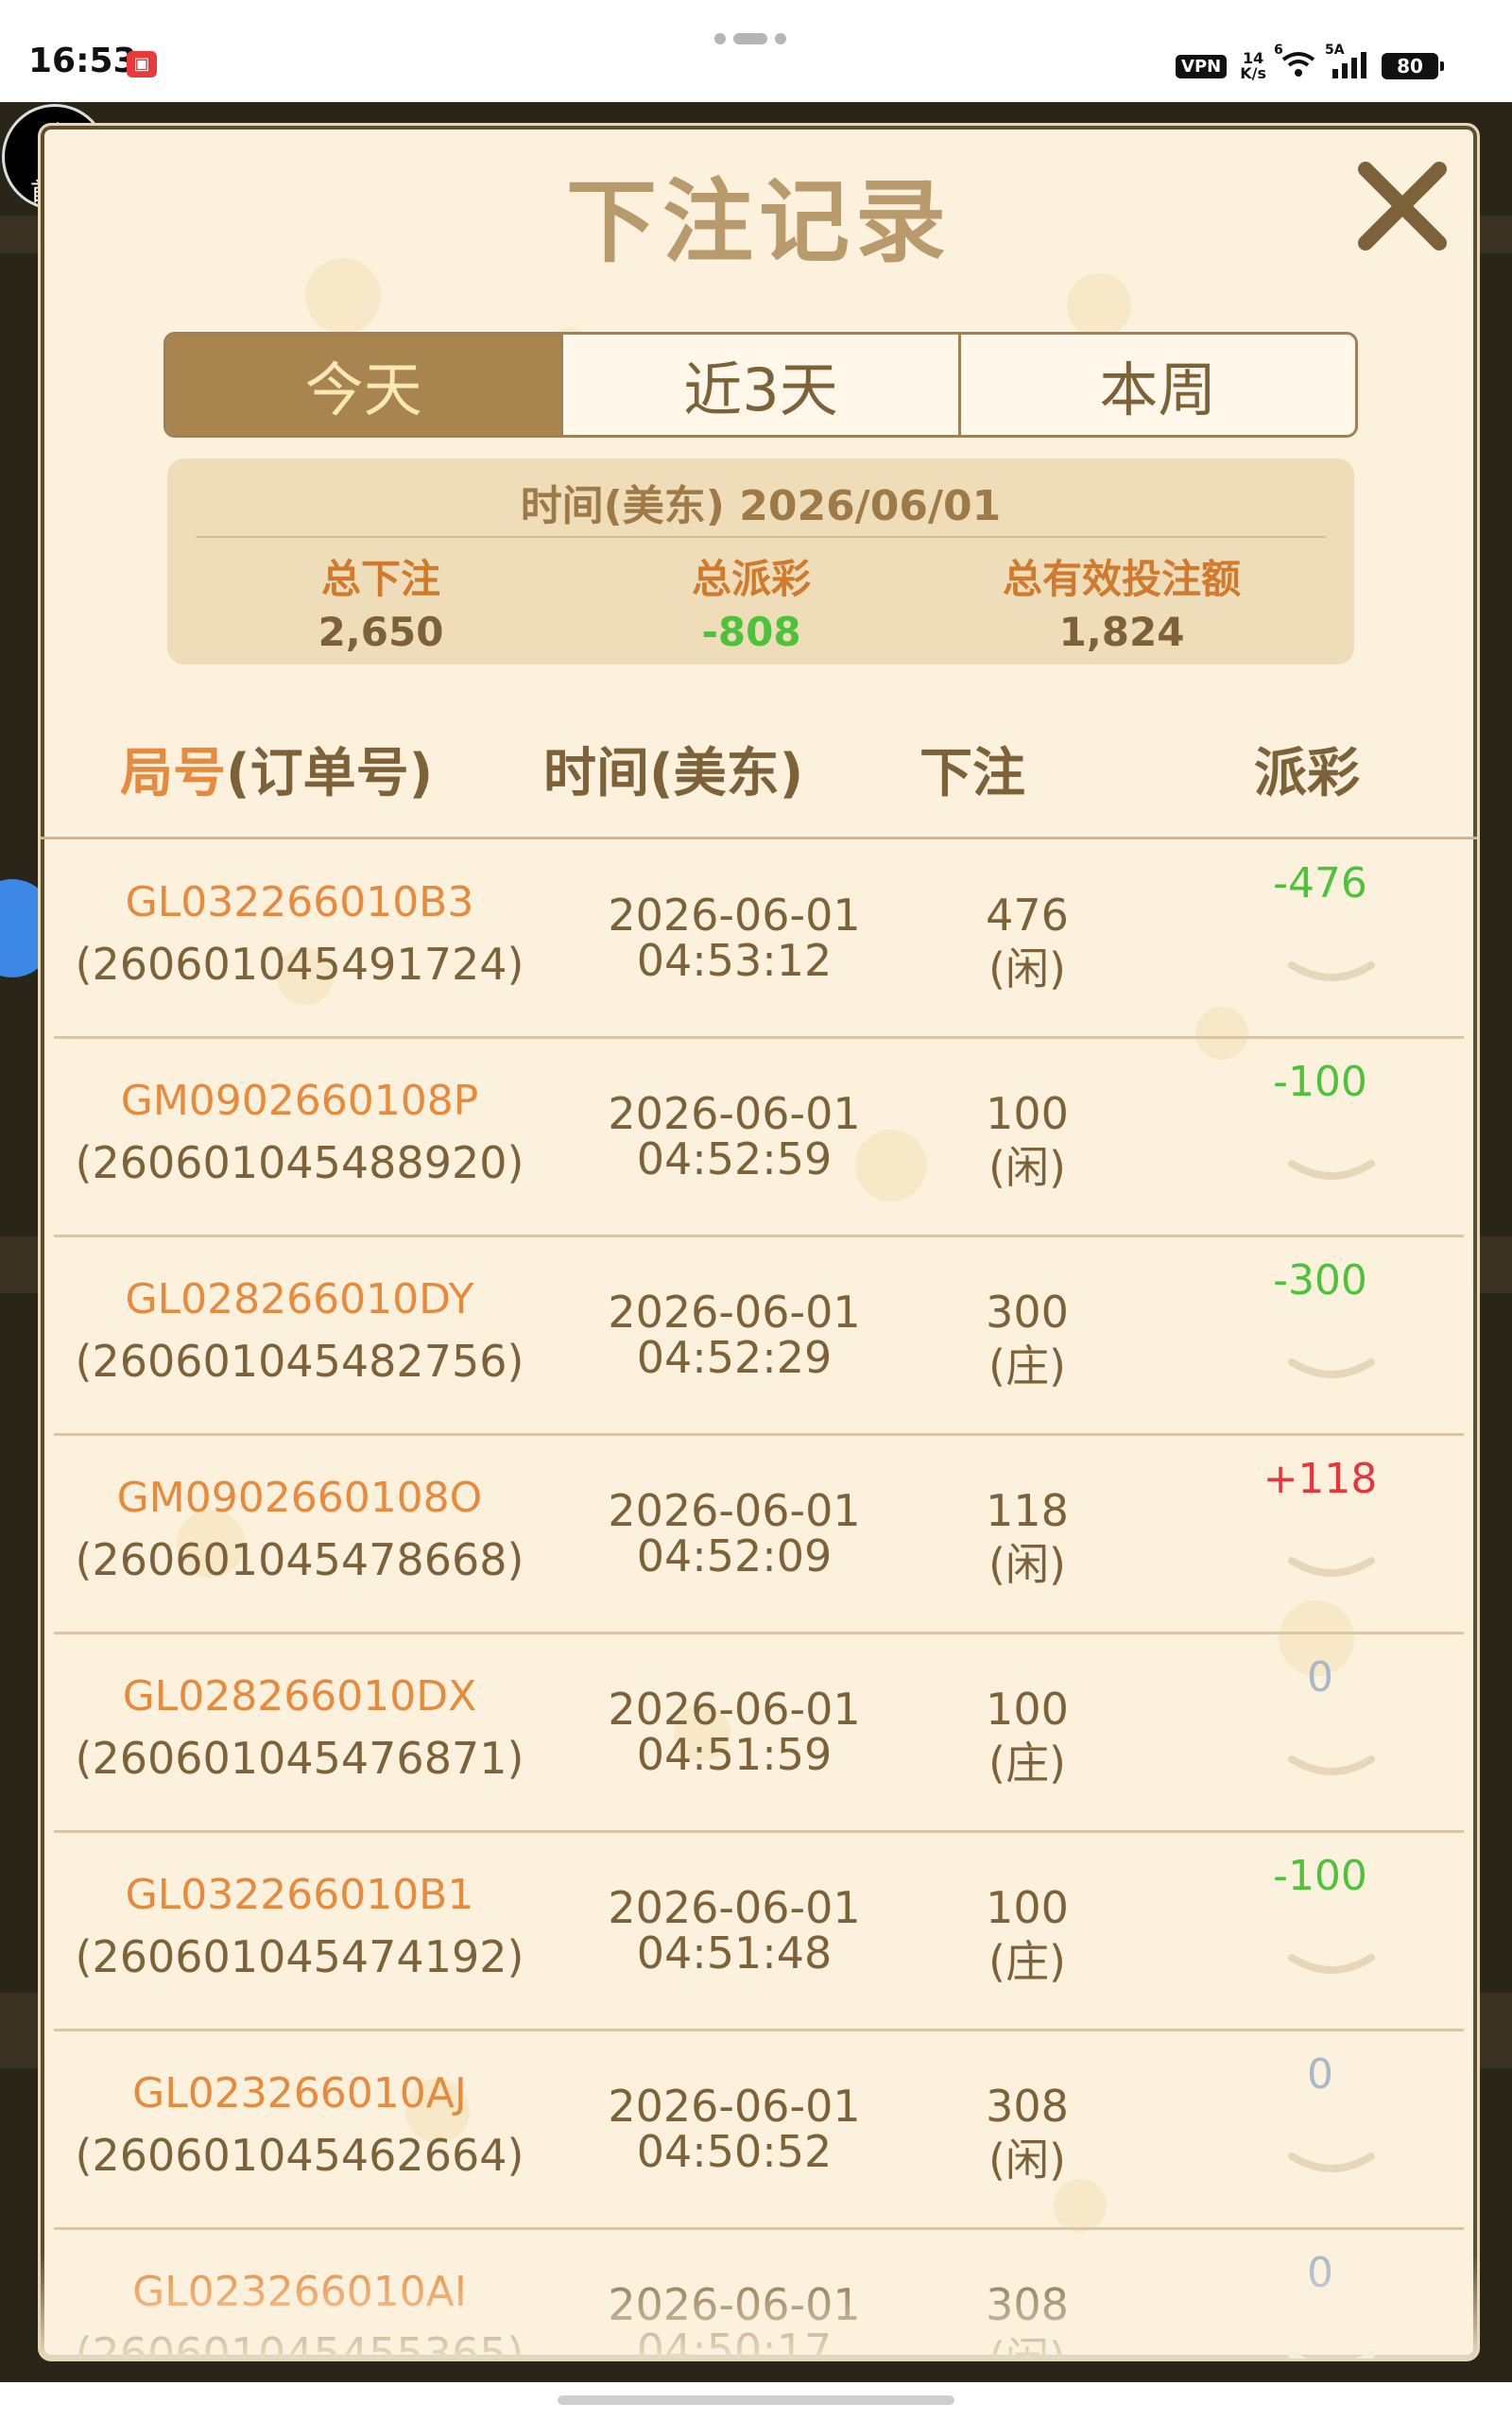 Image resolution: width=1512 pixels, height=2420 pixels. Describe the element at coordinates (299, 2093) in the screenshot. I see `round-id: GL023266010AJ` at that location.